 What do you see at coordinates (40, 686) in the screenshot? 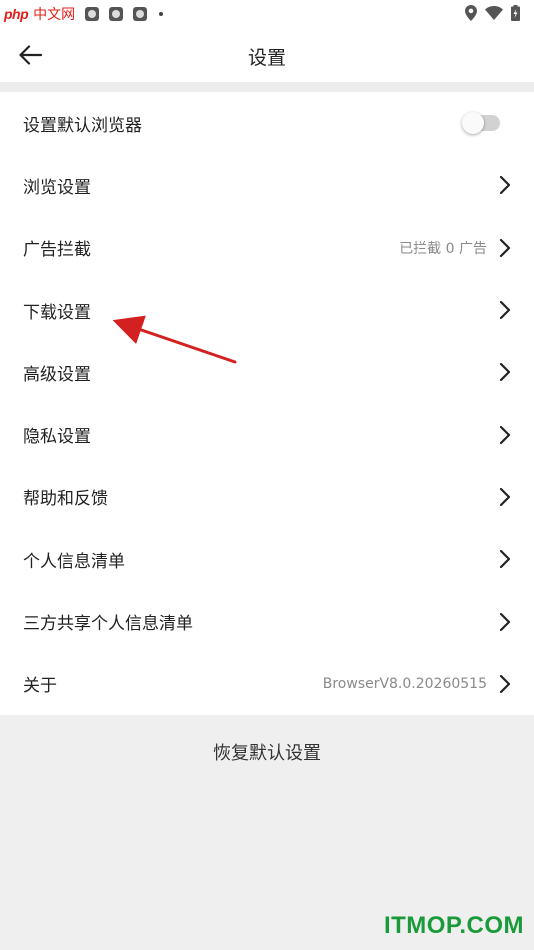
I see `setting-label: 关于` at bounding box center [40, 686].